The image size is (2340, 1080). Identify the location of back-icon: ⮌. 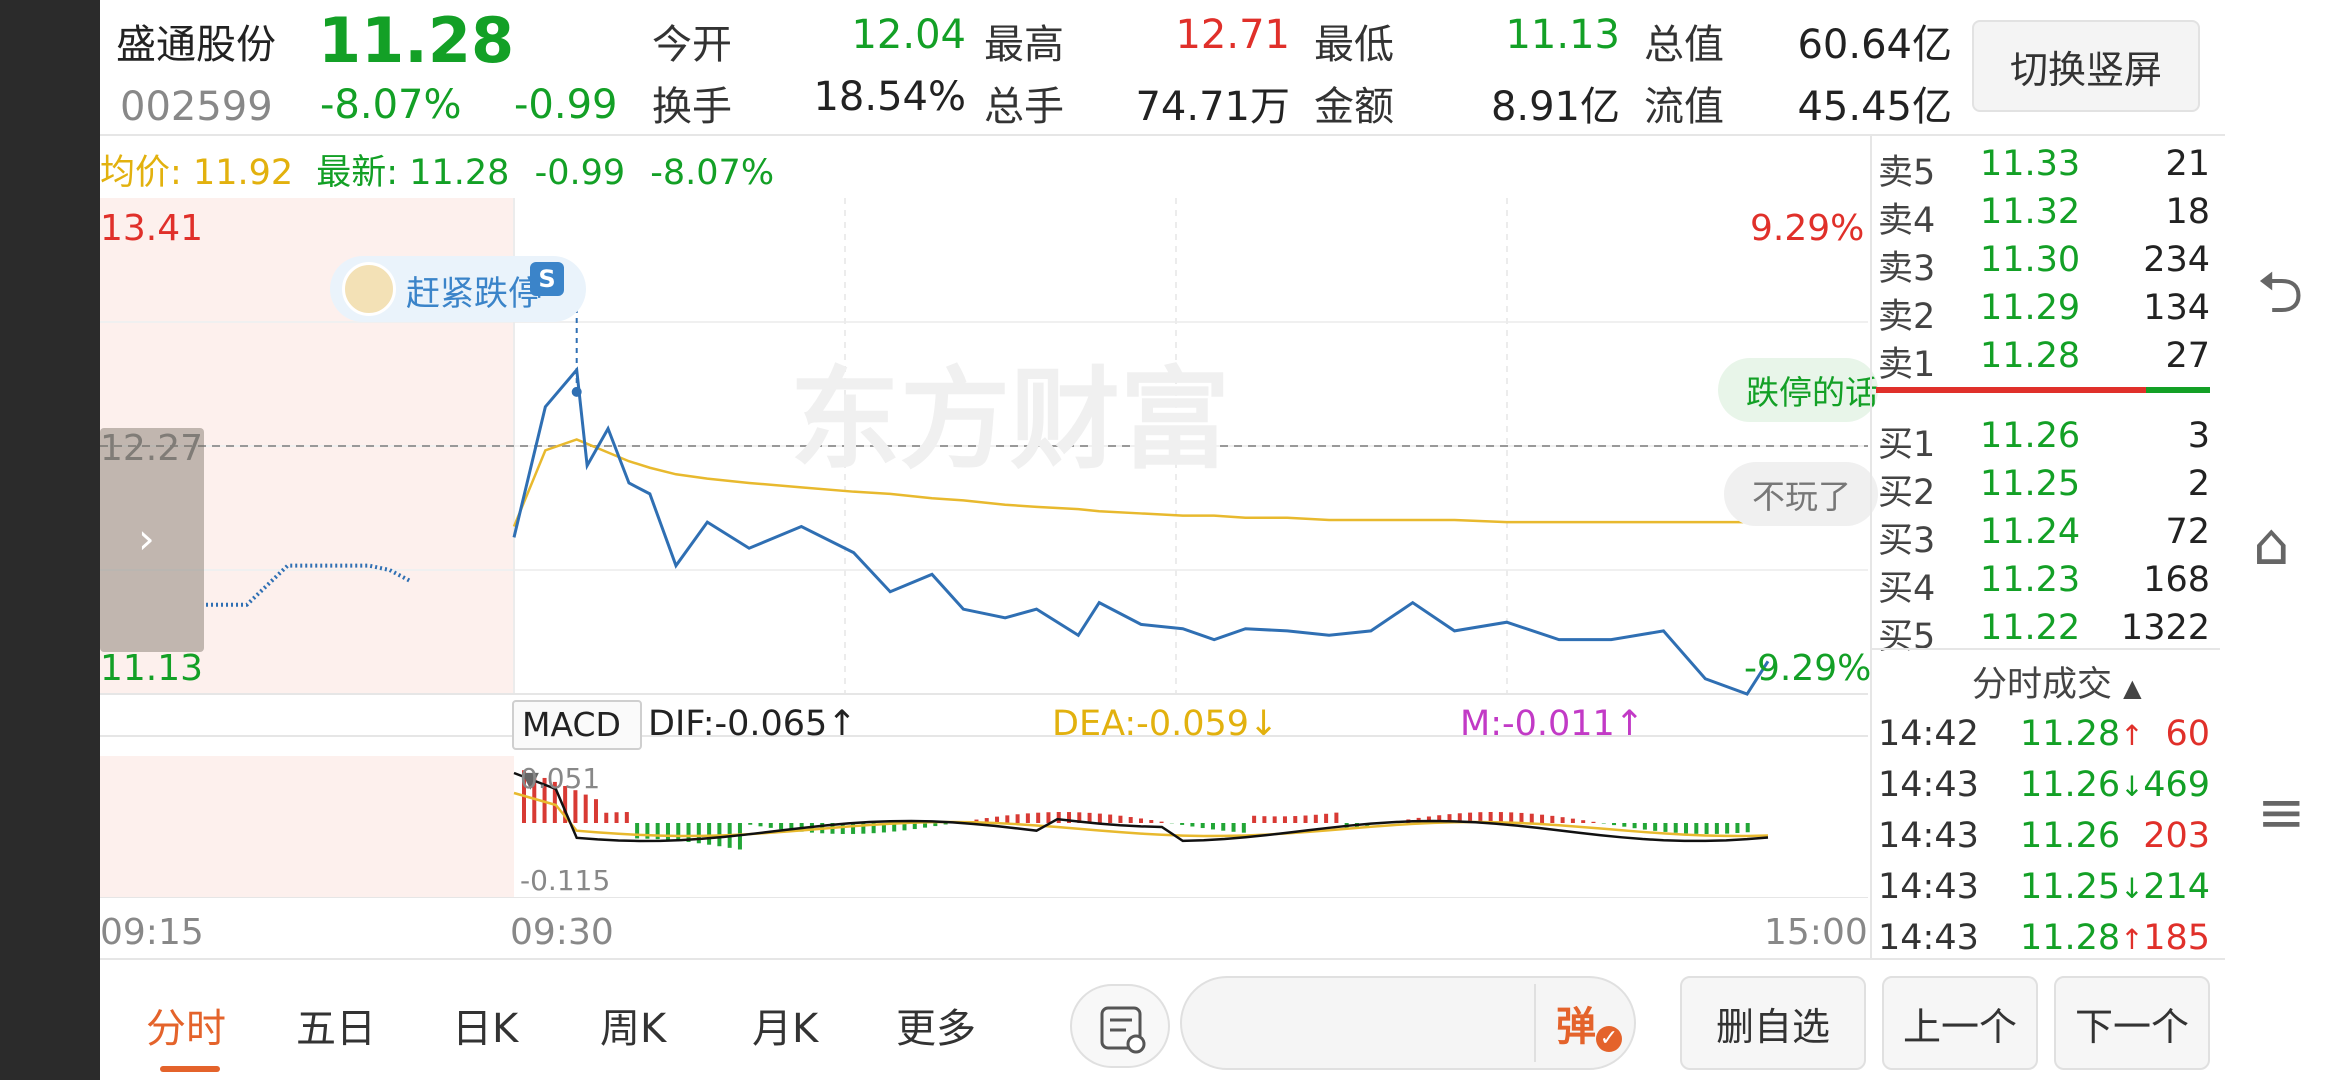
(2280, 299).